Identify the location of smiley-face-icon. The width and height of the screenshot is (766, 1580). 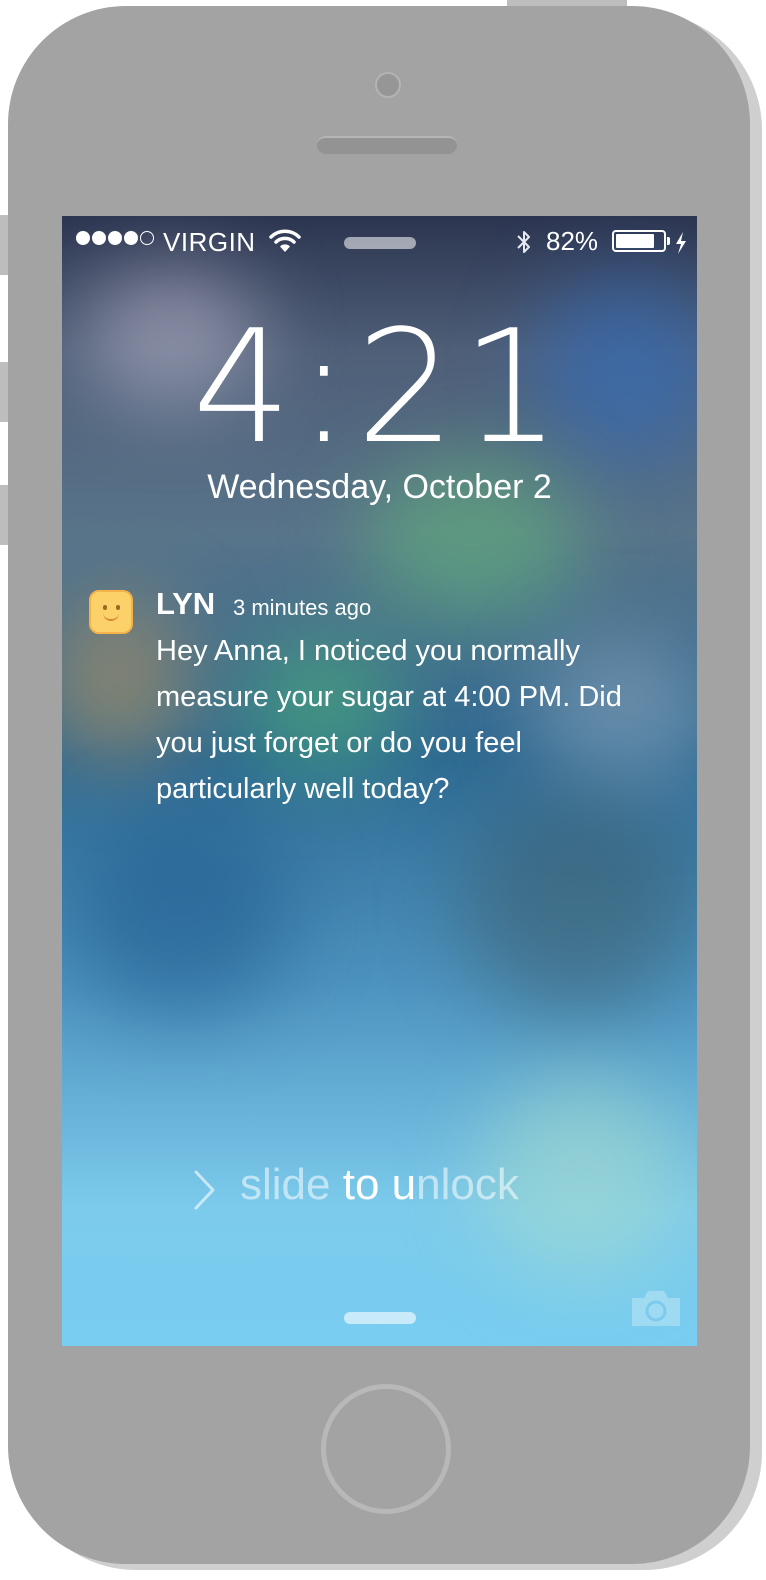
(111, 612).